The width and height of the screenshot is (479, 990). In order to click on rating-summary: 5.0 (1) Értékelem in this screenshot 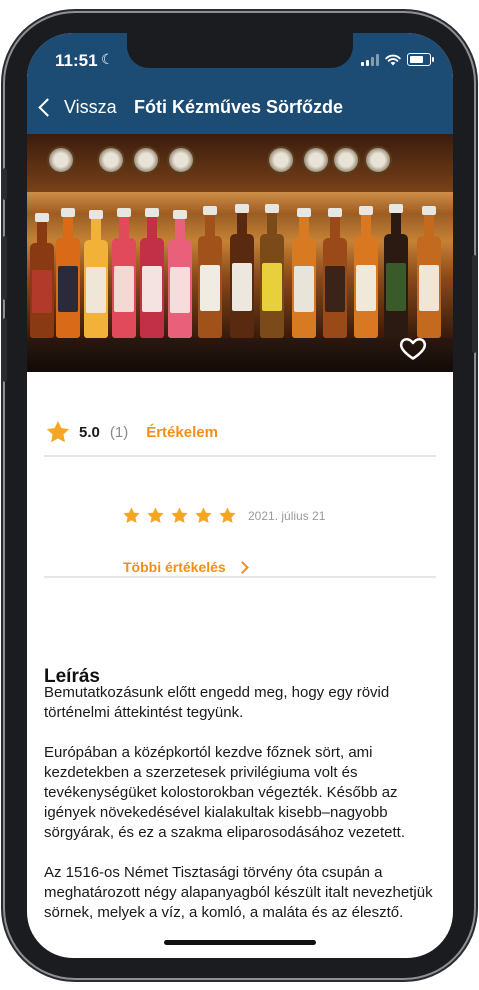, I will do `click(131, 432)`.